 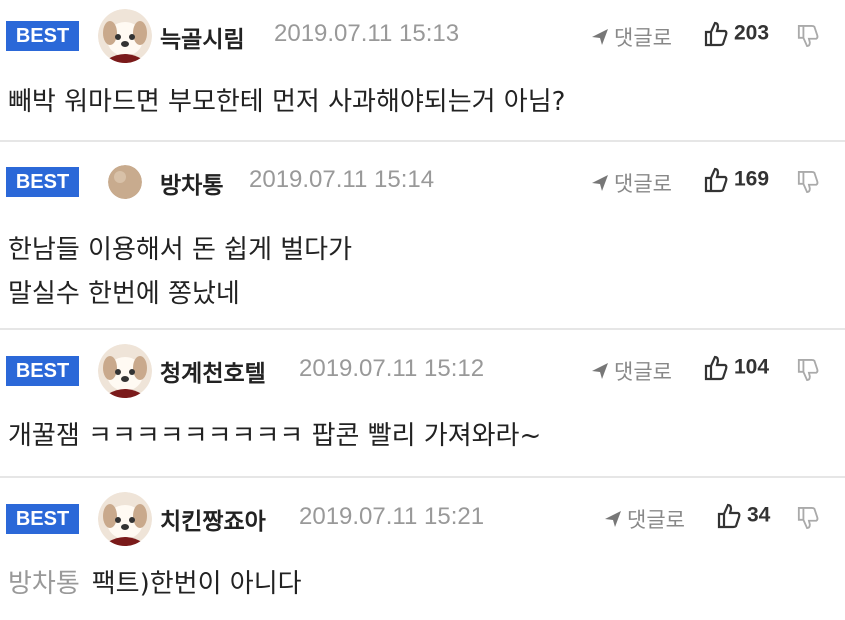 I want to click on comment-datetime: 2019.07.11 15:13, so click(x=367, y=33).